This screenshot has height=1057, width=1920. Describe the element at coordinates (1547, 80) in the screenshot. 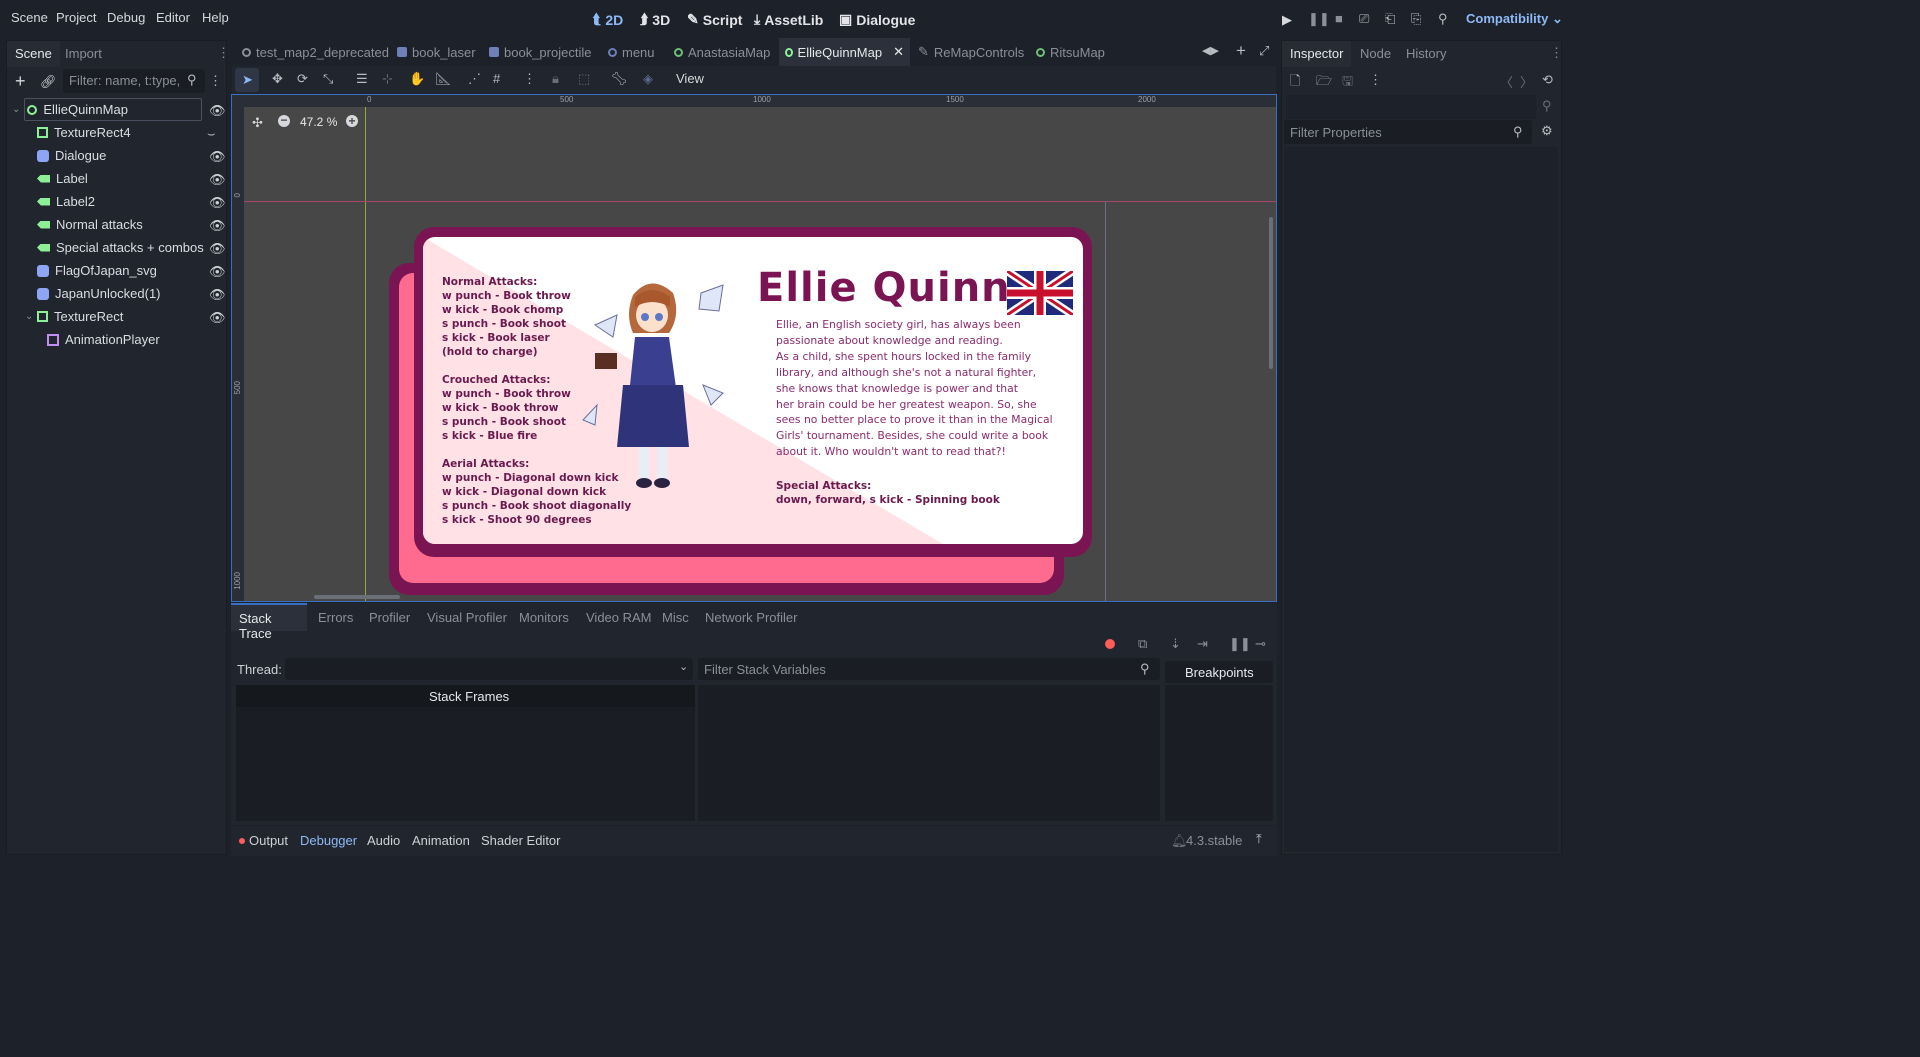

I see `recent-history-icon: ⟲` at that location.